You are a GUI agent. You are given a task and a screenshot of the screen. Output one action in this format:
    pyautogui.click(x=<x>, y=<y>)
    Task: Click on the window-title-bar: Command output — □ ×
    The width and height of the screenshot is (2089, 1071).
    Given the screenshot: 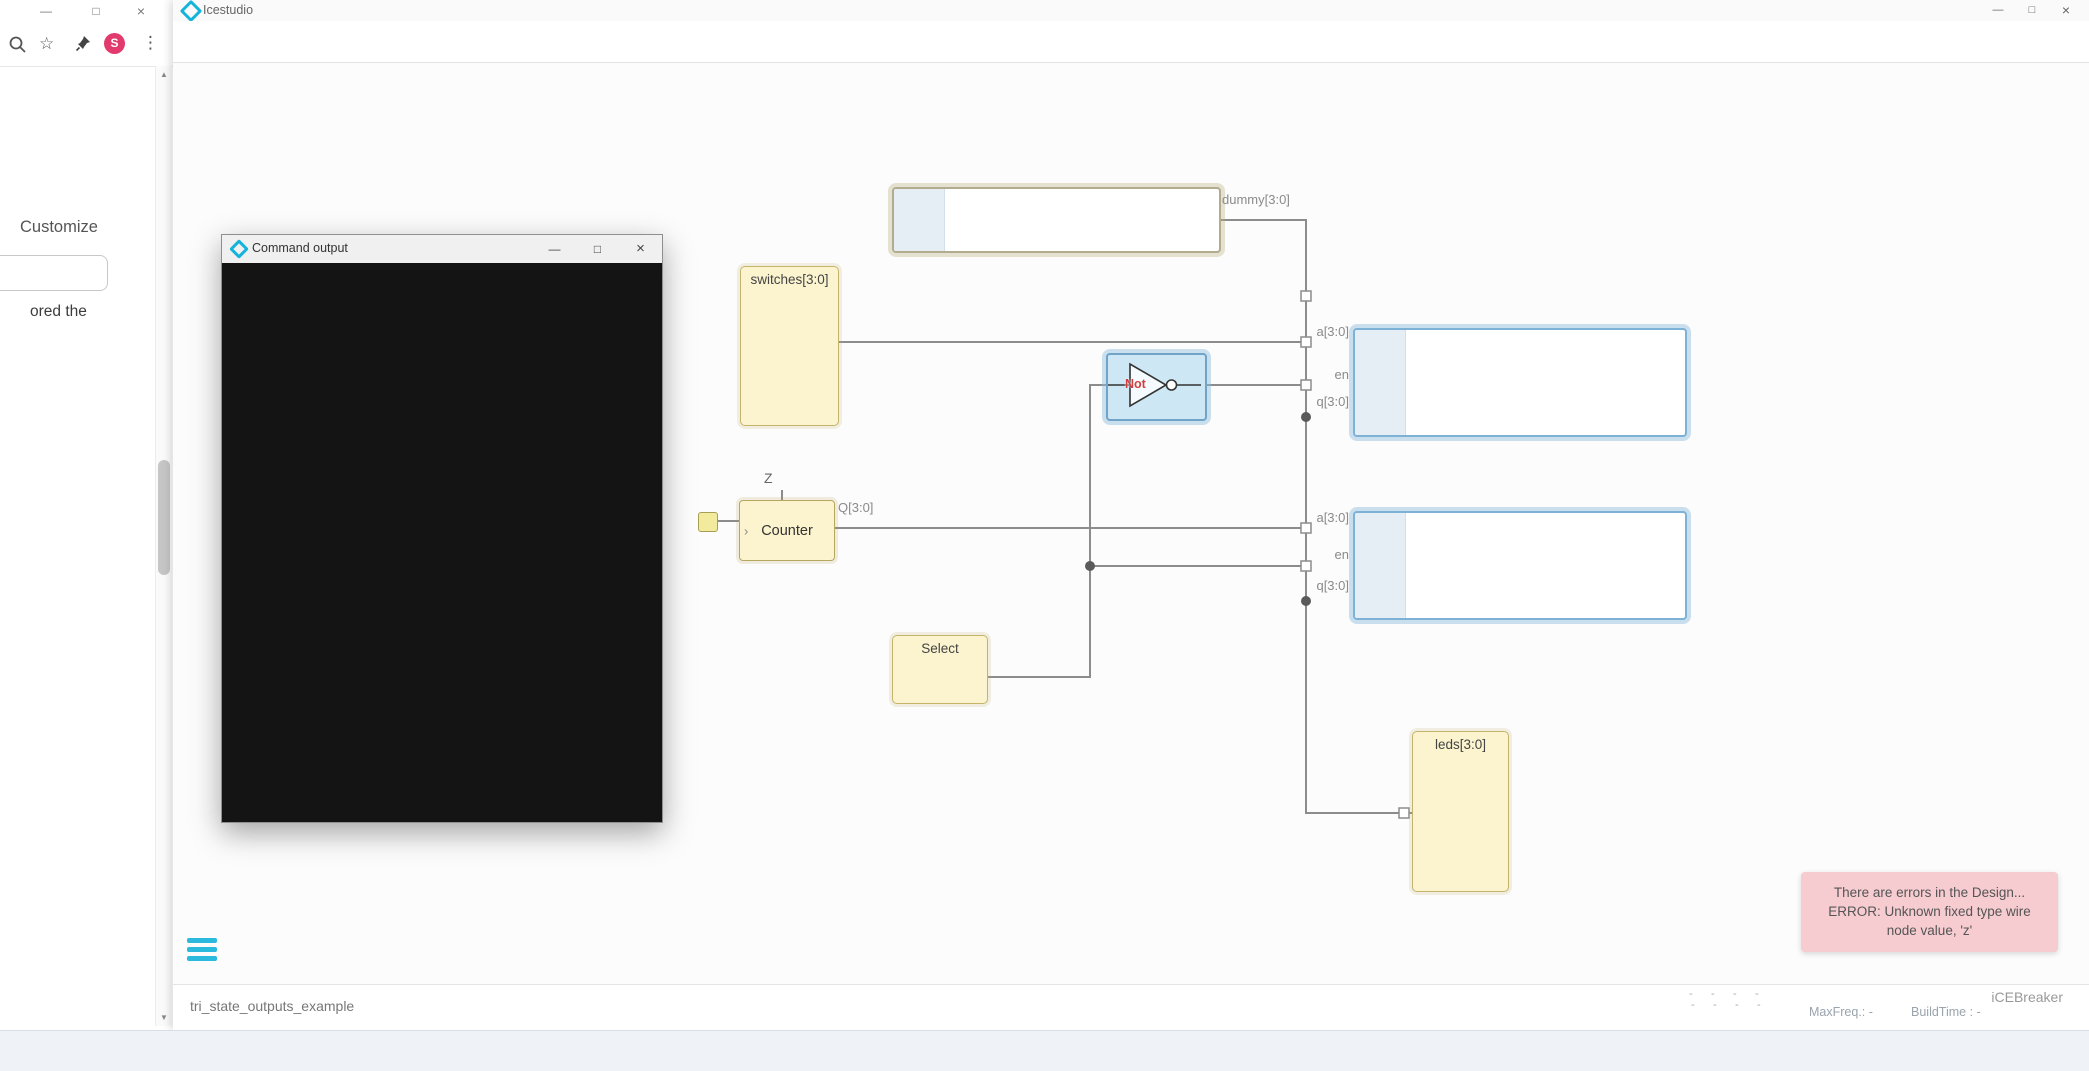 What is the action you would take?
    pyautogui.click(x=442, y=249)
    